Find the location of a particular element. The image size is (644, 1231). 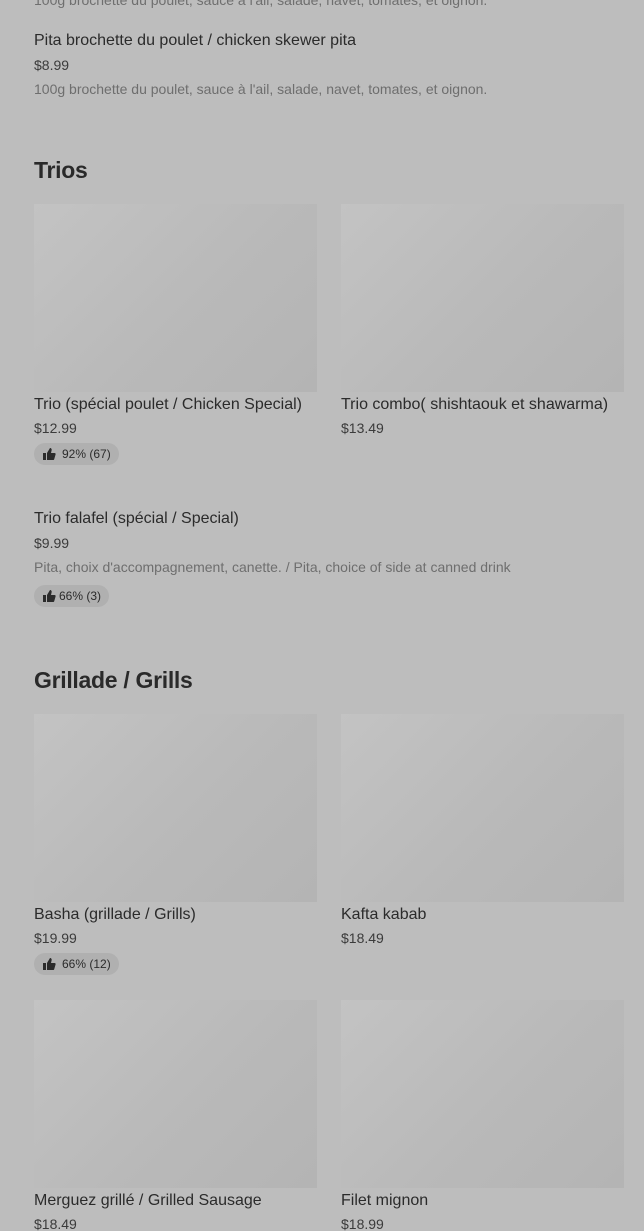

menu-card-merguez: Merguez grillé / Grilled Sausage $18.49 is located at coordinates (175, 1115).